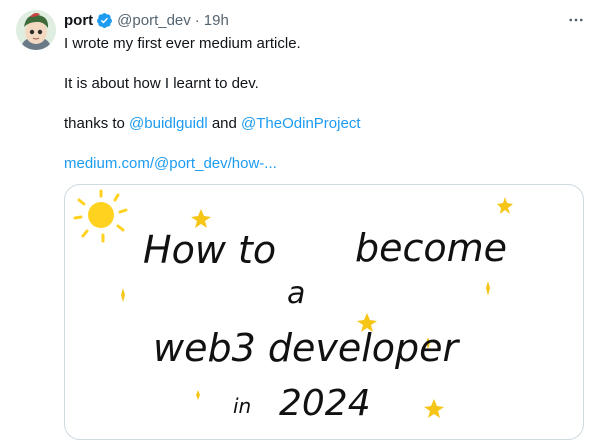  Describe the element at coordinates (104, 20) in the screenshot. I see `verified-badge-icon` at that location.